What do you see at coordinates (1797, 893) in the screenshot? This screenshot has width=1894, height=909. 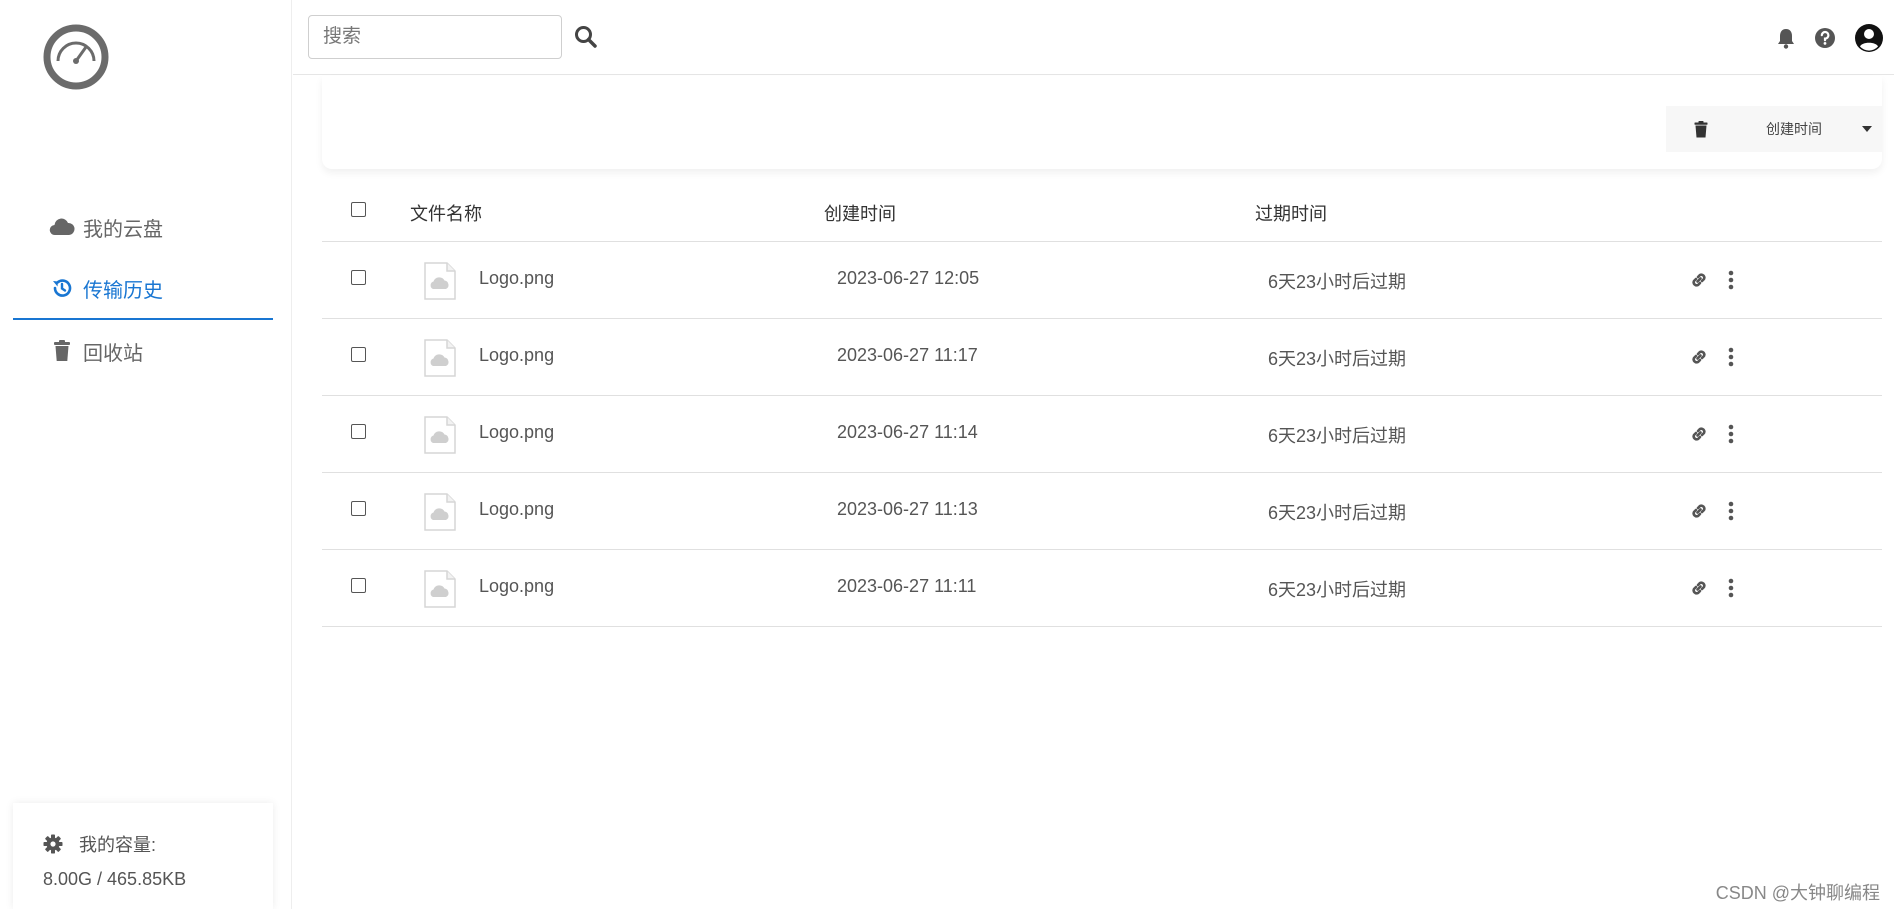 I see `watermark: CSDN @大钟聊编程` at bounding box center [1797, 893].